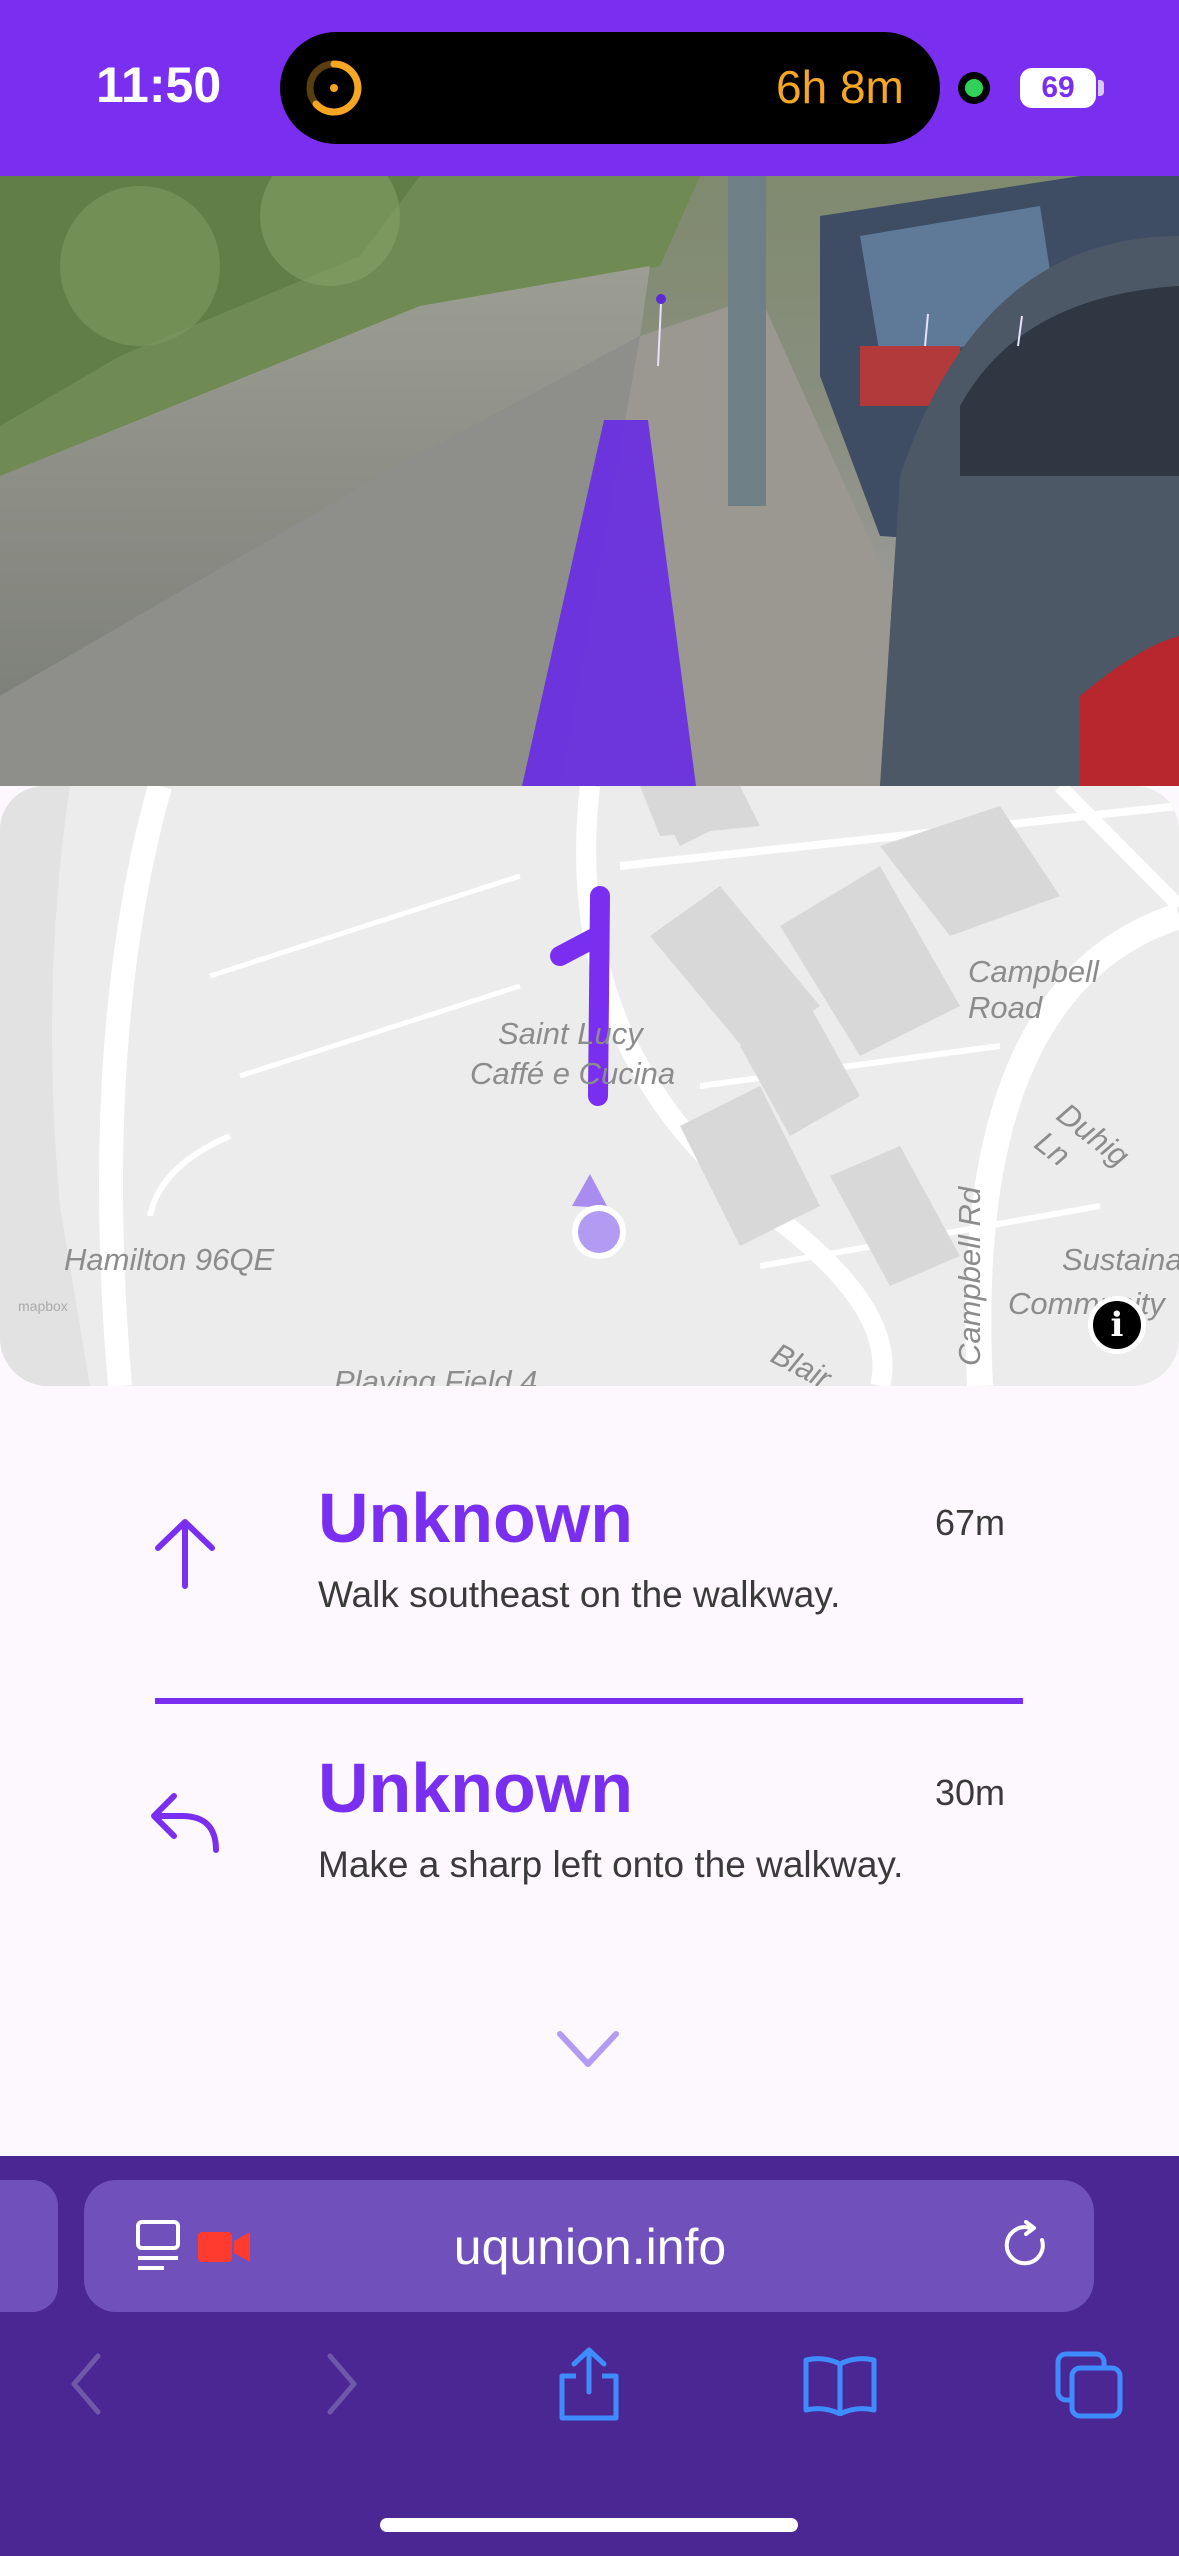  What do you see at coordinates (475, 1518) in the screenshot?
I see `step-1-street: Unknown` at bounding box center [475, 1518].